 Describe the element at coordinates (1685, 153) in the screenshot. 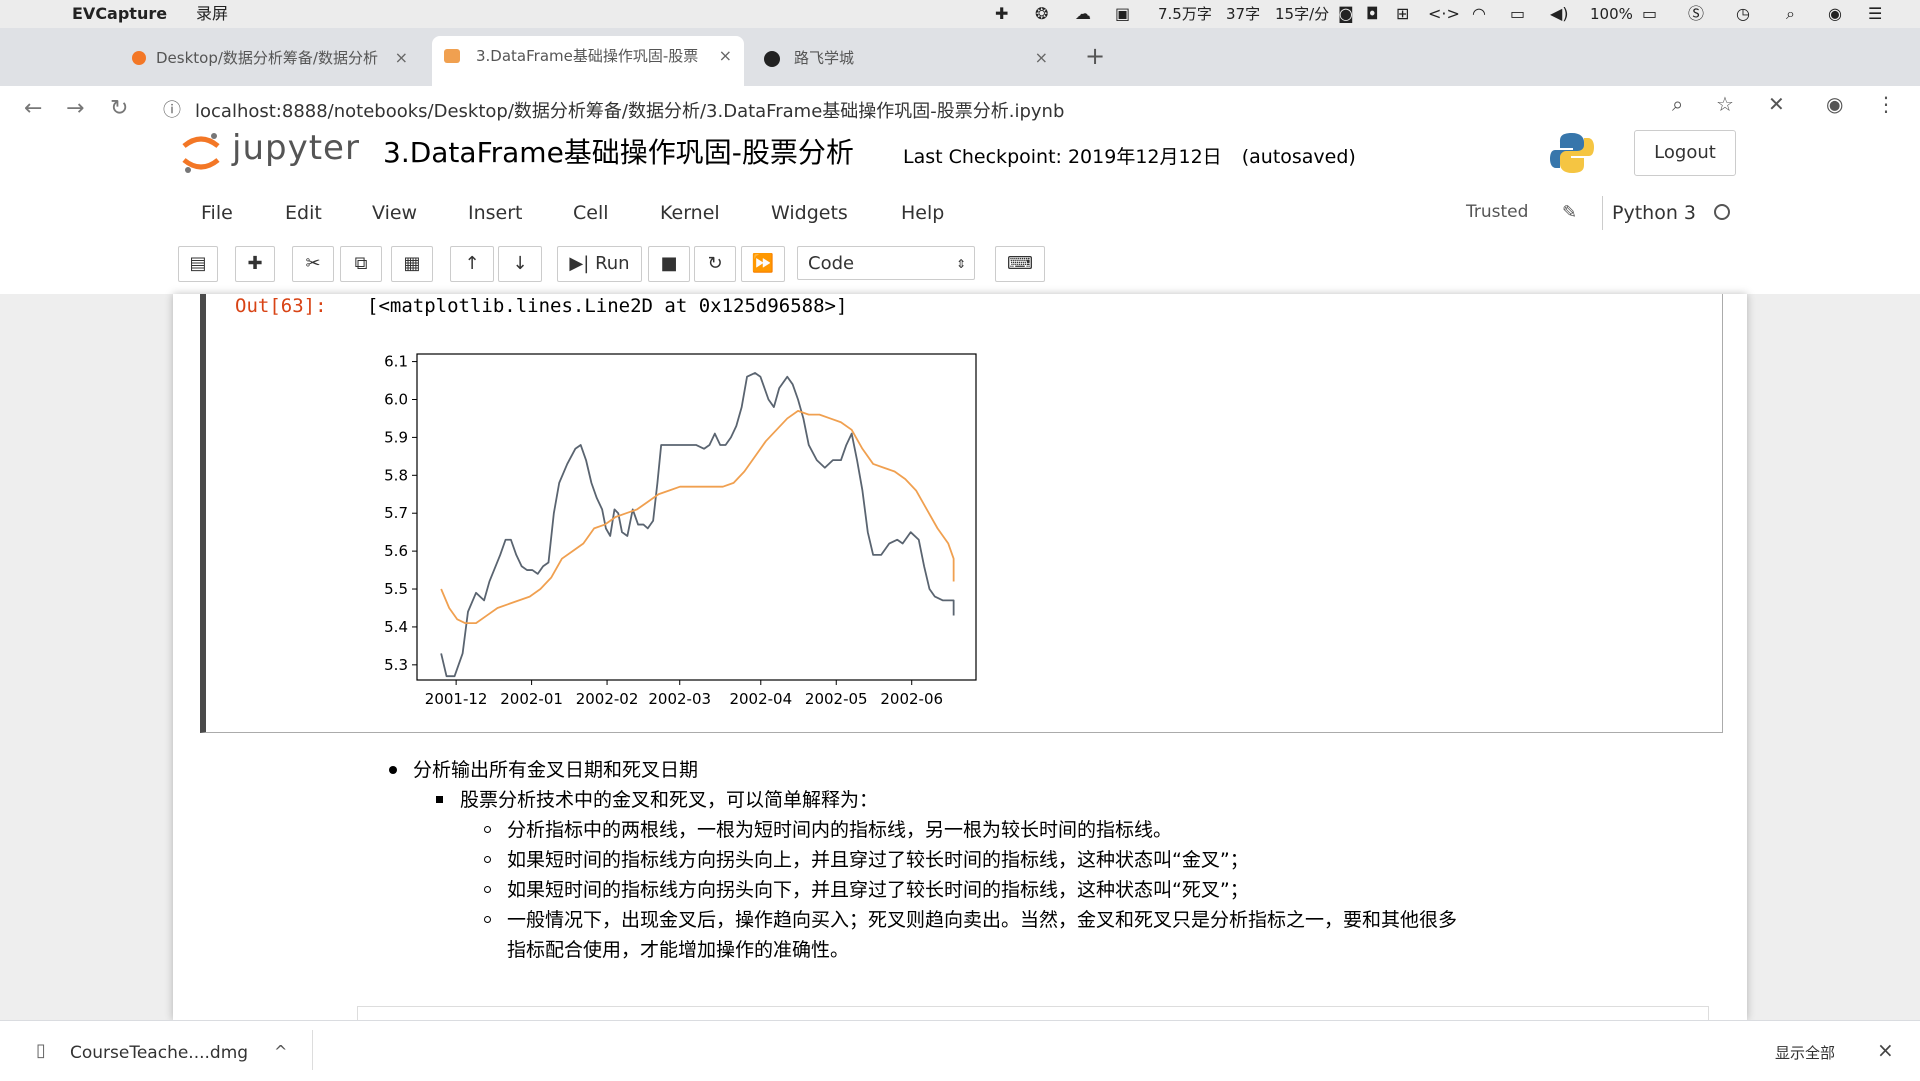

I see `logout-button: Logout` at that location.